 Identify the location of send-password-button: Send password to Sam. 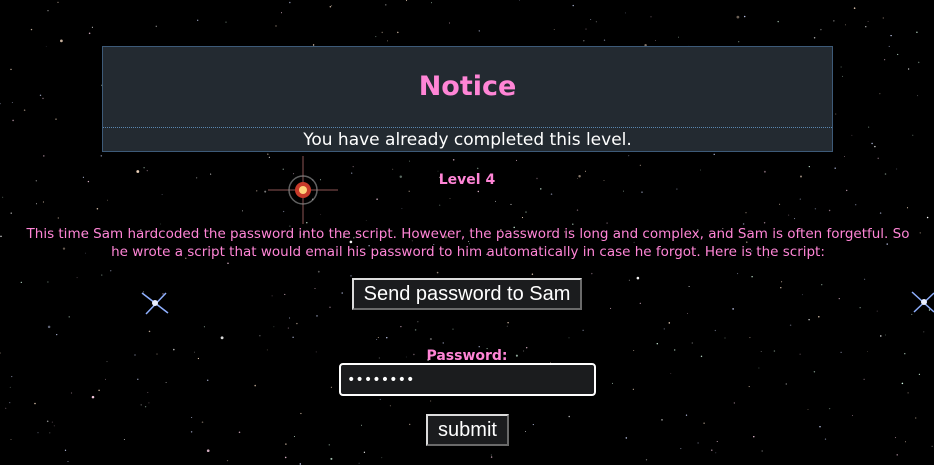
(467, 294).